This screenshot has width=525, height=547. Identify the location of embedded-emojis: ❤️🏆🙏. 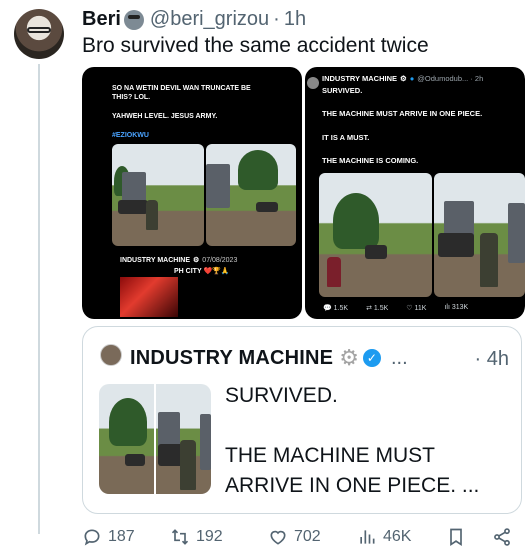
(216, 271).